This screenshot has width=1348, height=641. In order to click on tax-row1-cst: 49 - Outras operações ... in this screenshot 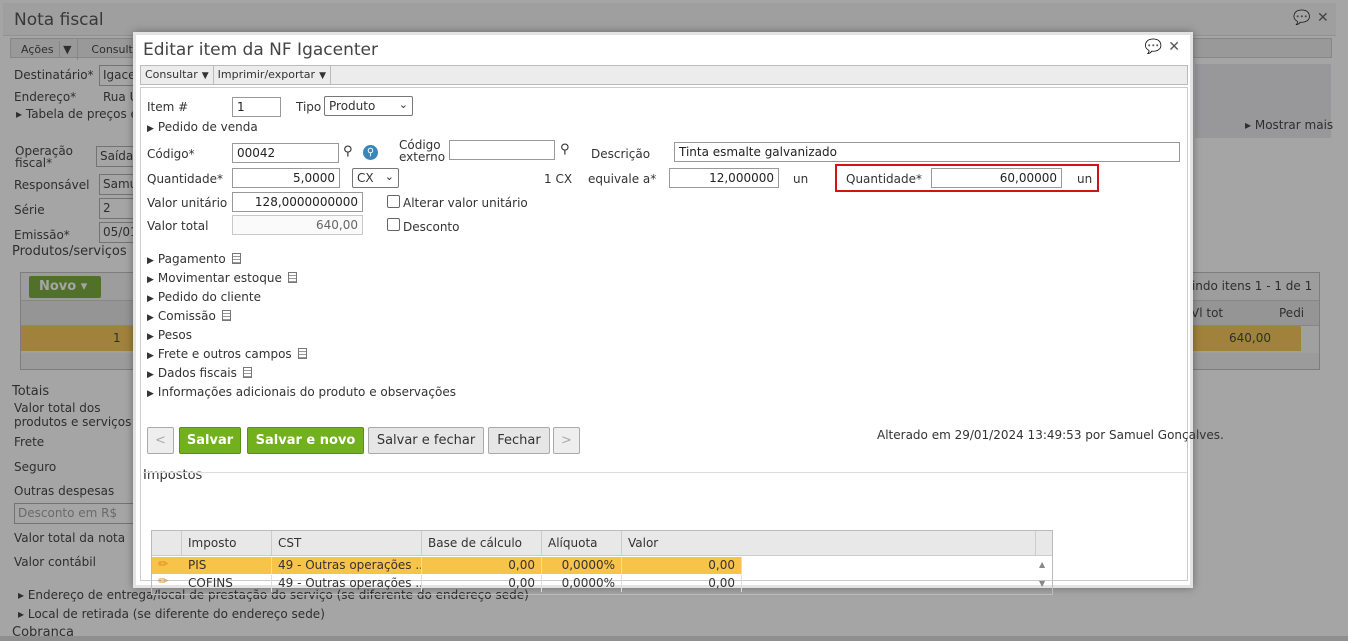, I will do `click(347, 565)`.